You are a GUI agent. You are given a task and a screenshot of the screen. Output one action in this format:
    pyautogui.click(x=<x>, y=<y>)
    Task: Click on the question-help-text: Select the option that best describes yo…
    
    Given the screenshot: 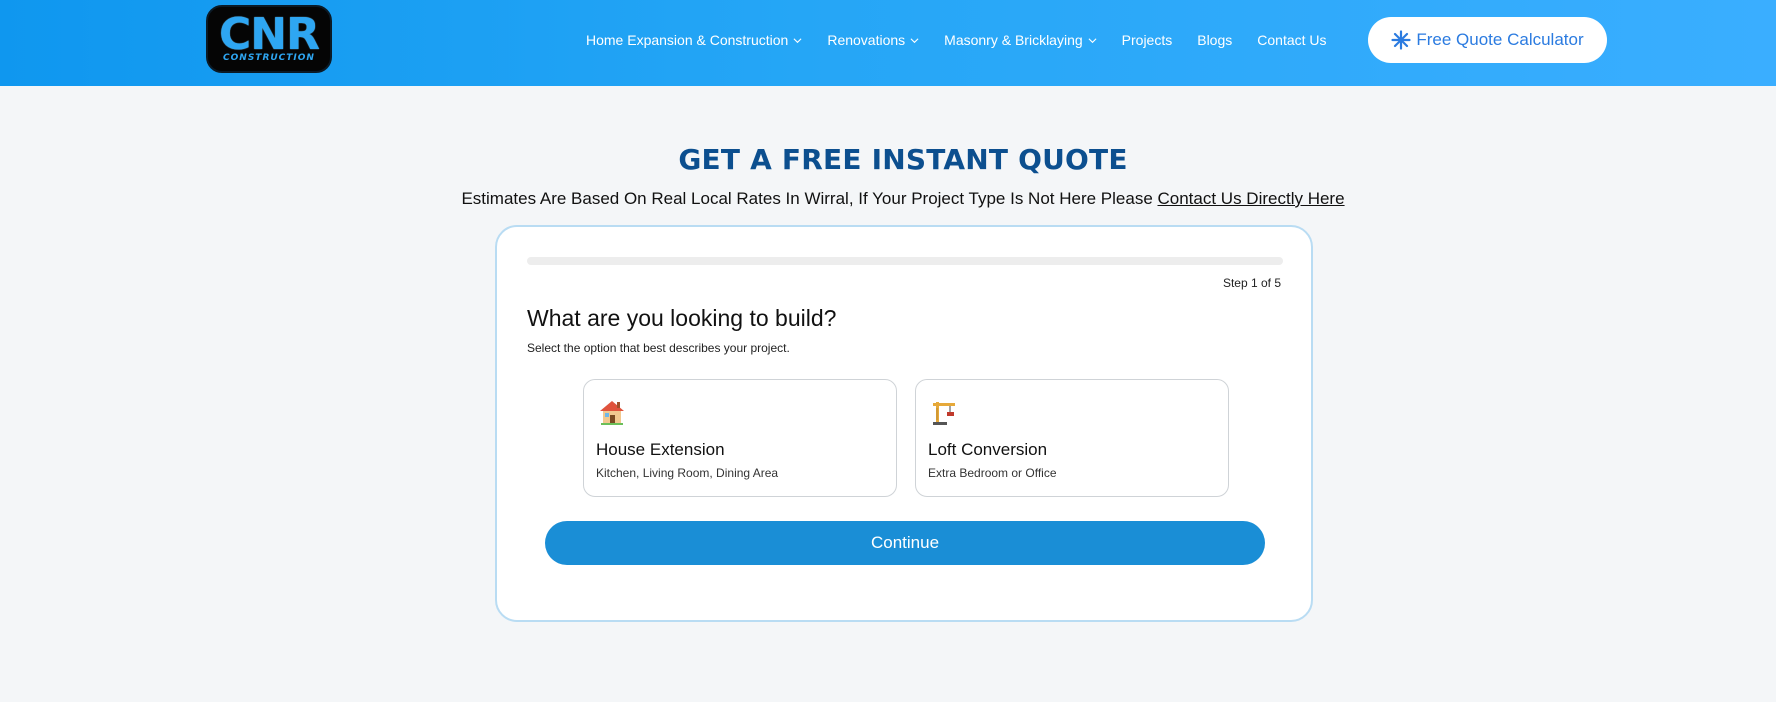 What is the action you would take?
    pyautogui.click(x=658, y=348)
    